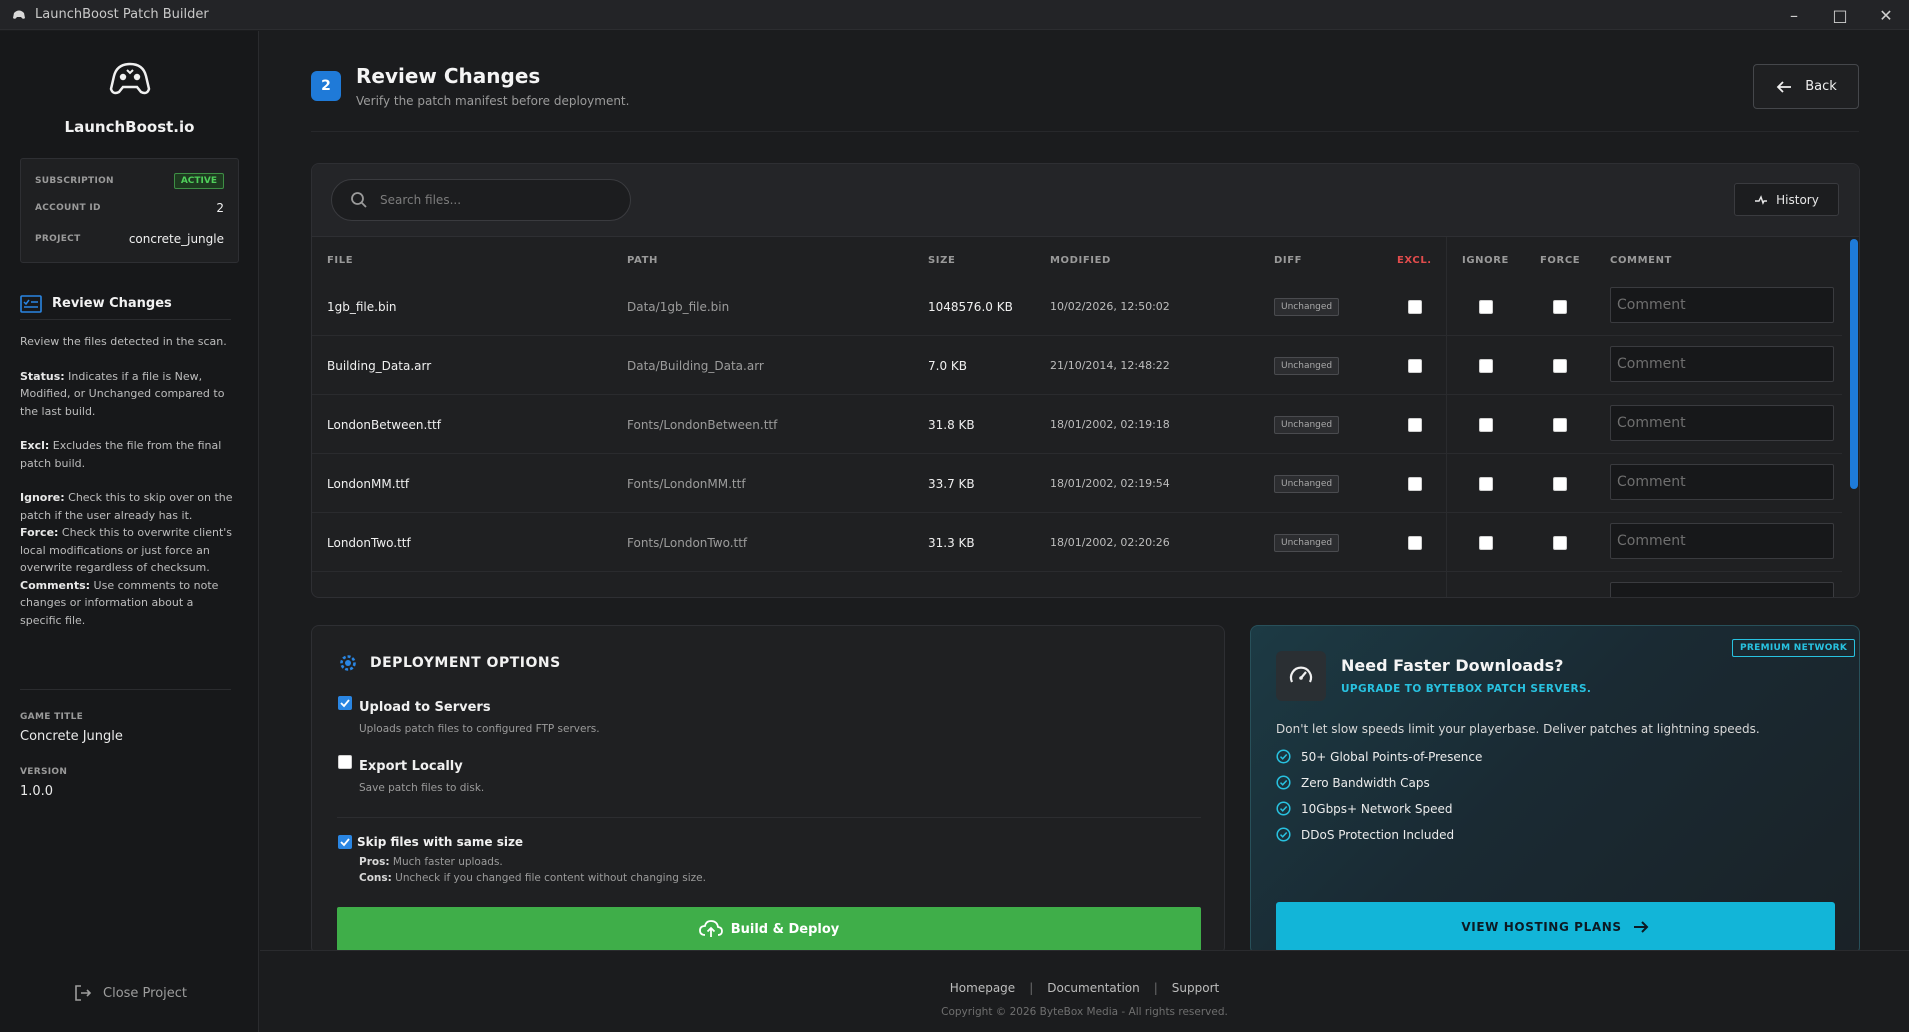 Image resolution: width=1909 pixels, height=1032 pixels. What do you see at coordinates (44, 772) in the screenshot?
I see `version-label: VERSION` at bounding box center [44, 772].